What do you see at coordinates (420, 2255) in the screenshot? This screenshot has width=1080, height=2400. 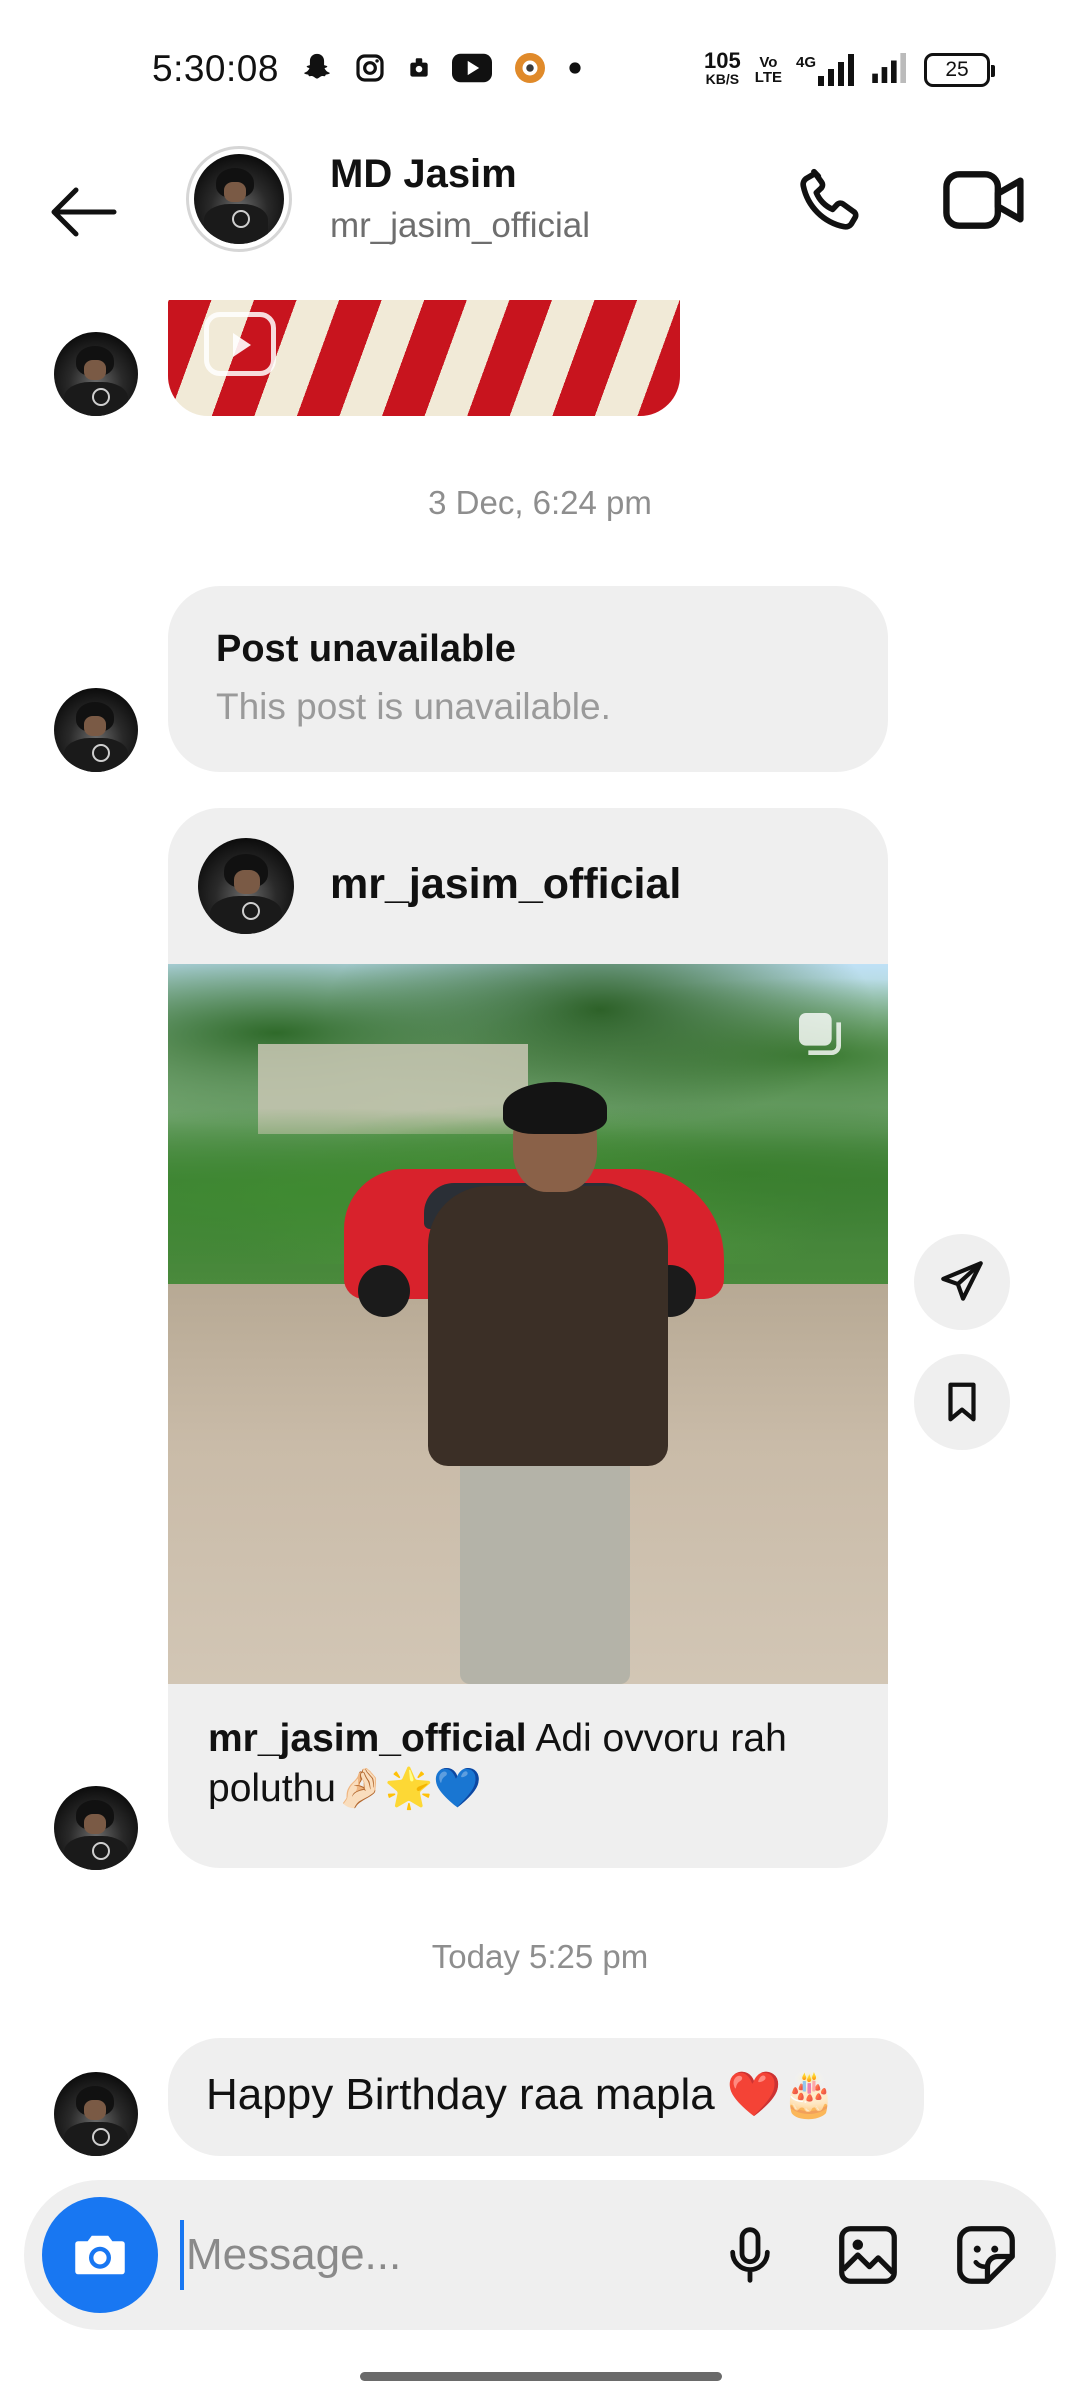 I see `message-input` at bounding box center [420, 2255].